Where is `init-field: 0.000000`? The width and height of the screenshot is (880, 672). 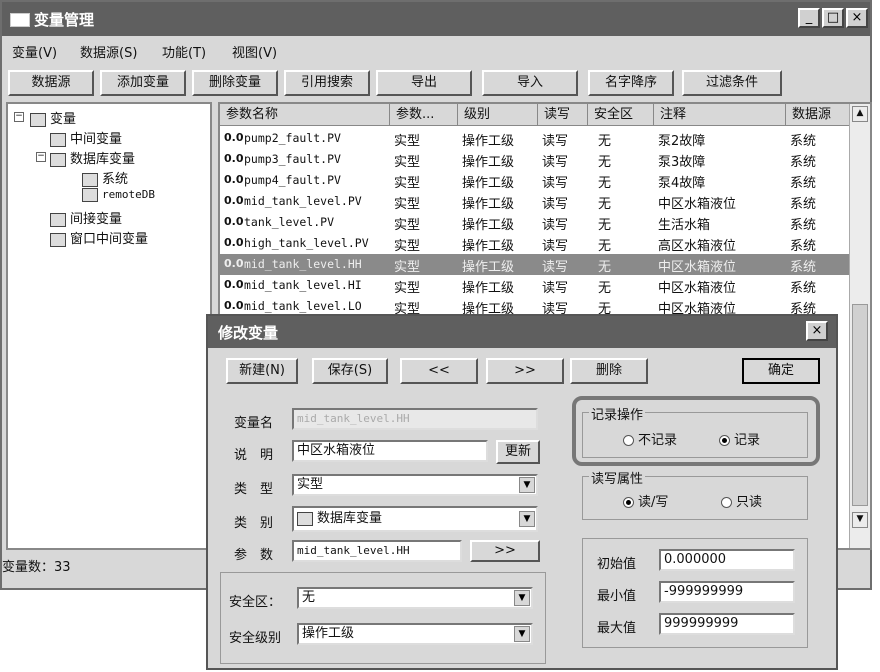 init-field: 0.000000 is located at coordinates (727, 560).